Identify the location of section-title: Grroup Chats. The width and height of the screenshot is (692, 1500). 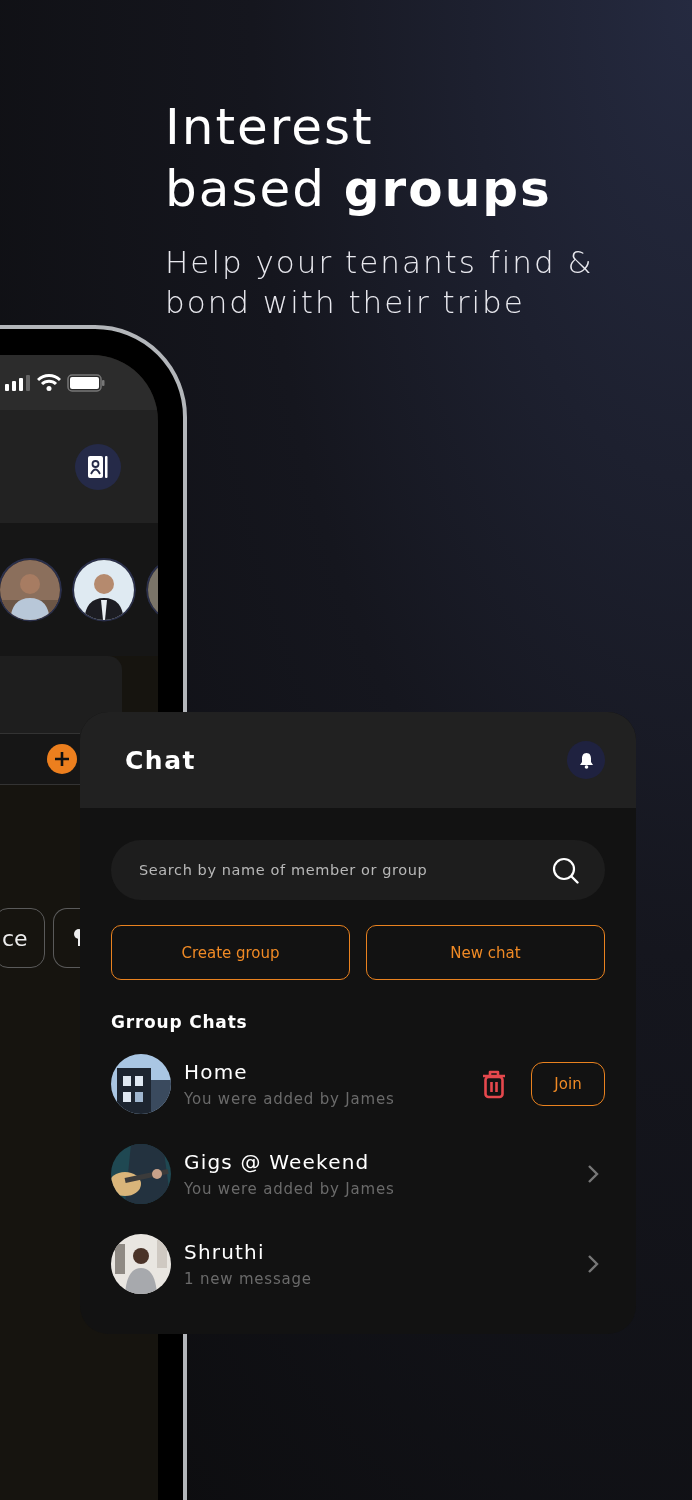
(180, 1022).